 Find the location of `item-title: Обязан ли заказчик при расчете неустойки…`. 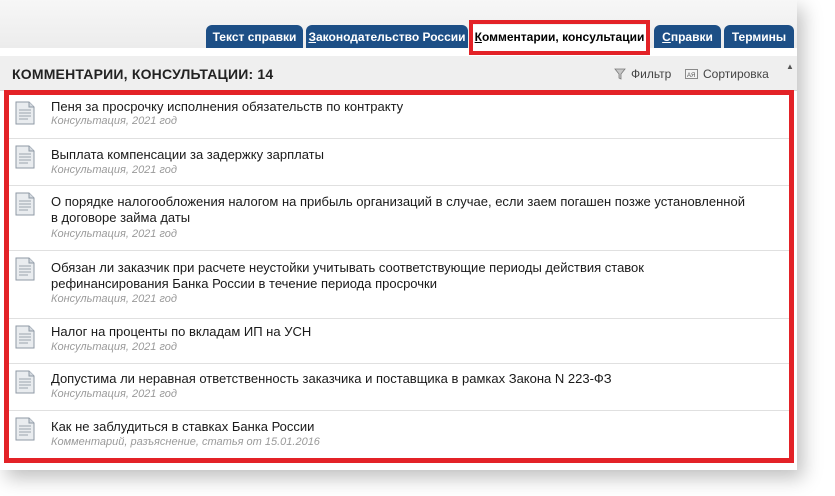

item-title: Обязан ли заказчик при расчете неустойки… is located at coordinates (401, 276).